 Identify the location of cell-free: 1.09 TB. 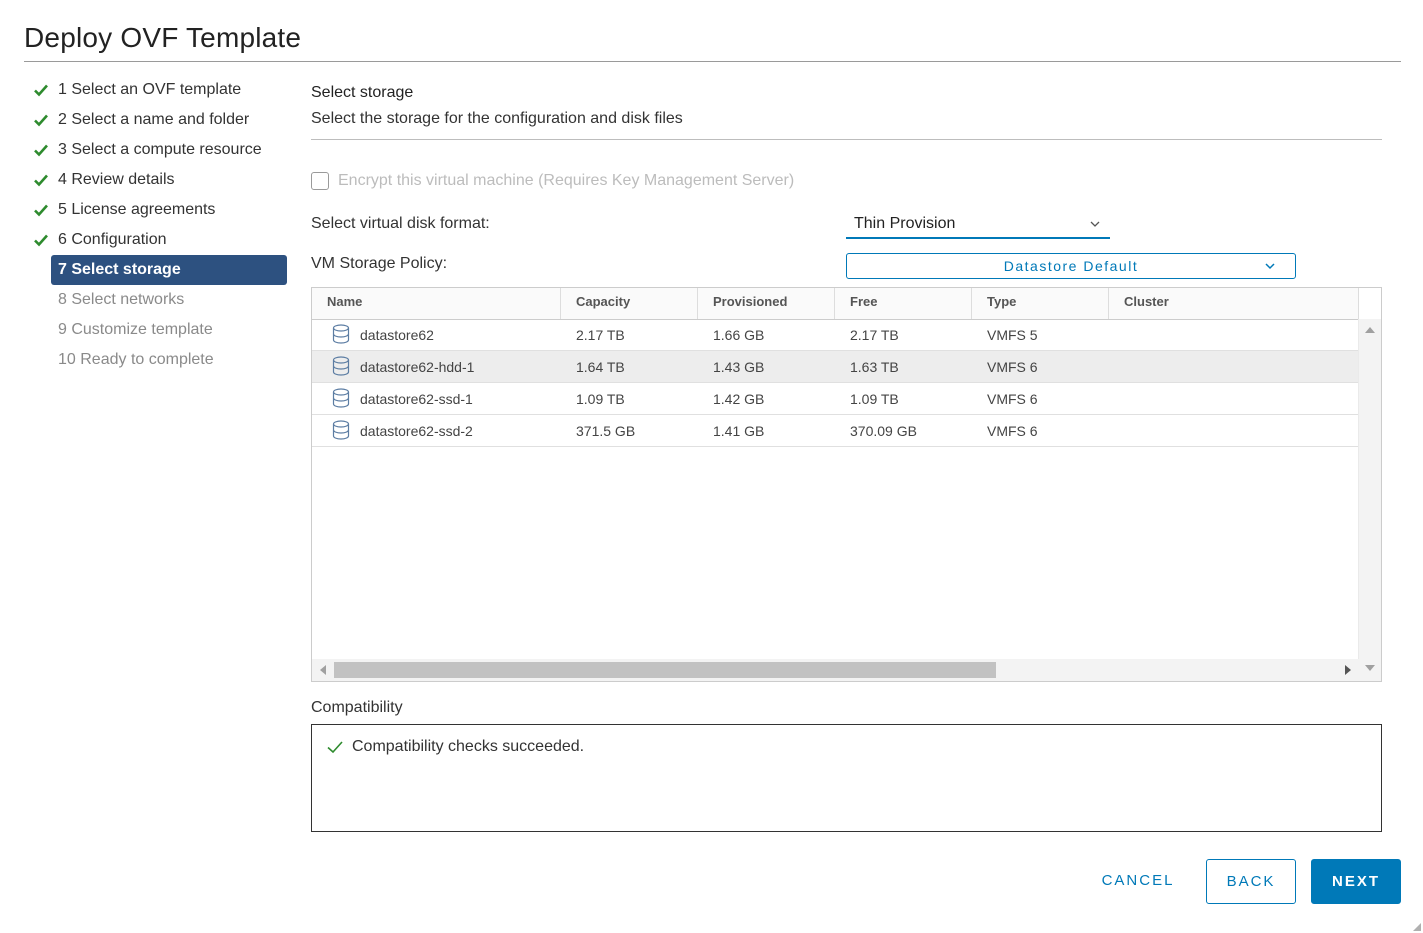
(874, 399).